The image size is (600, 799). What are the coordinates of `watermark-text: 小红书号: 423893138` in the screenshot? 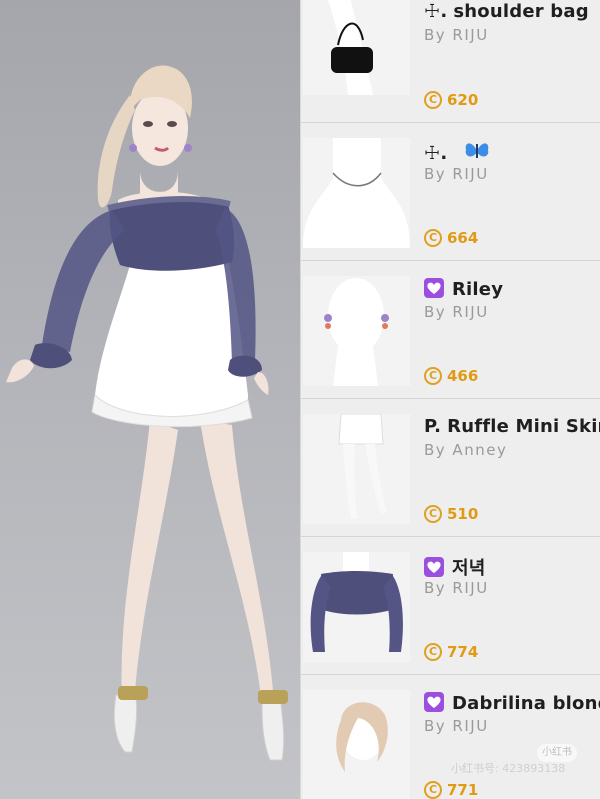 It's located at (508, 768).